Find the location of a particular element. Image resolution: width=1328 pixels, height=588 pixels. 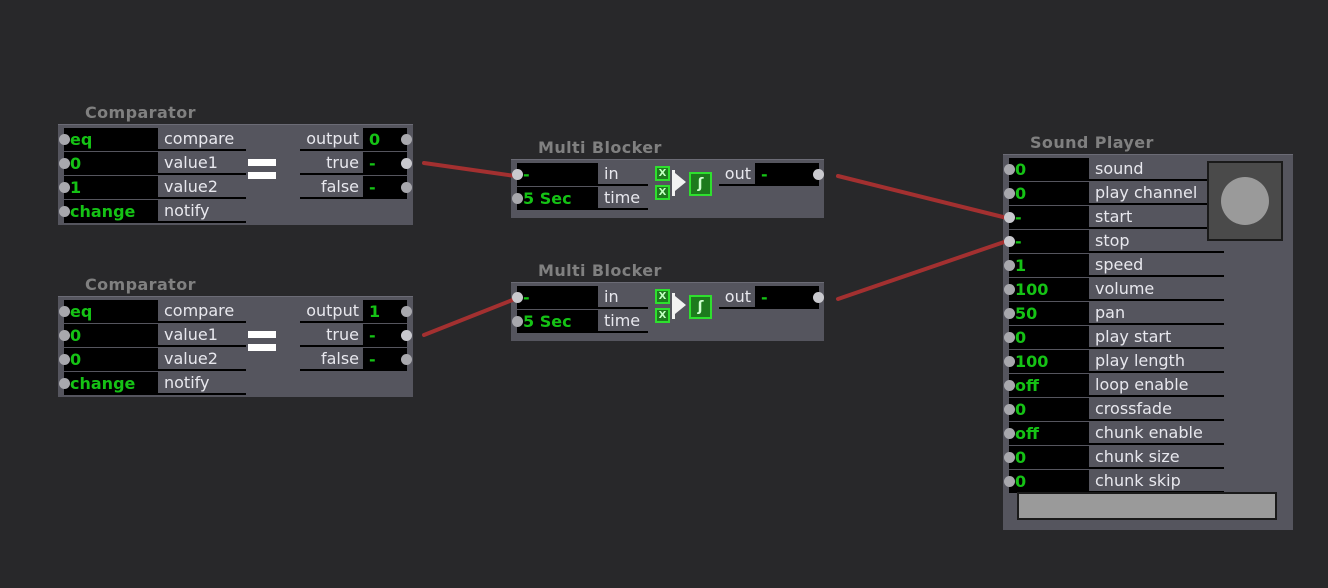

playback-progress-bar is located at coordinates (1147, 506).